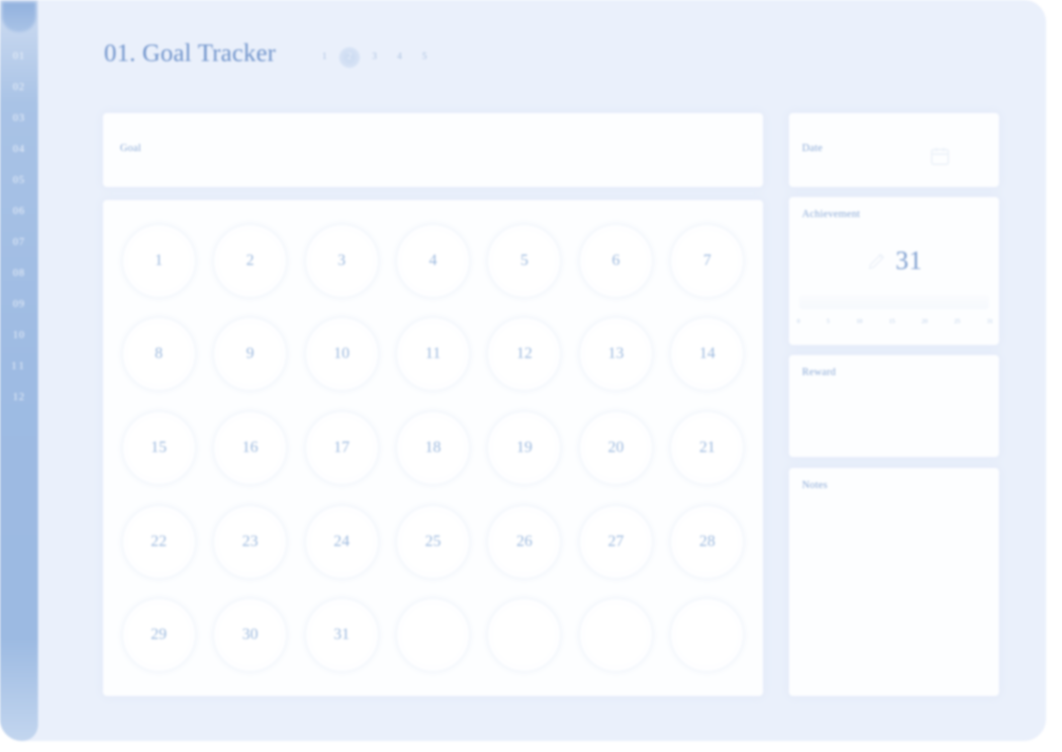 The image size is (1062, 752). What do you see at coordinates (324, 57) in the screenshot?
I see `pagination-item-1: 1` at bounding box center [324, 57].